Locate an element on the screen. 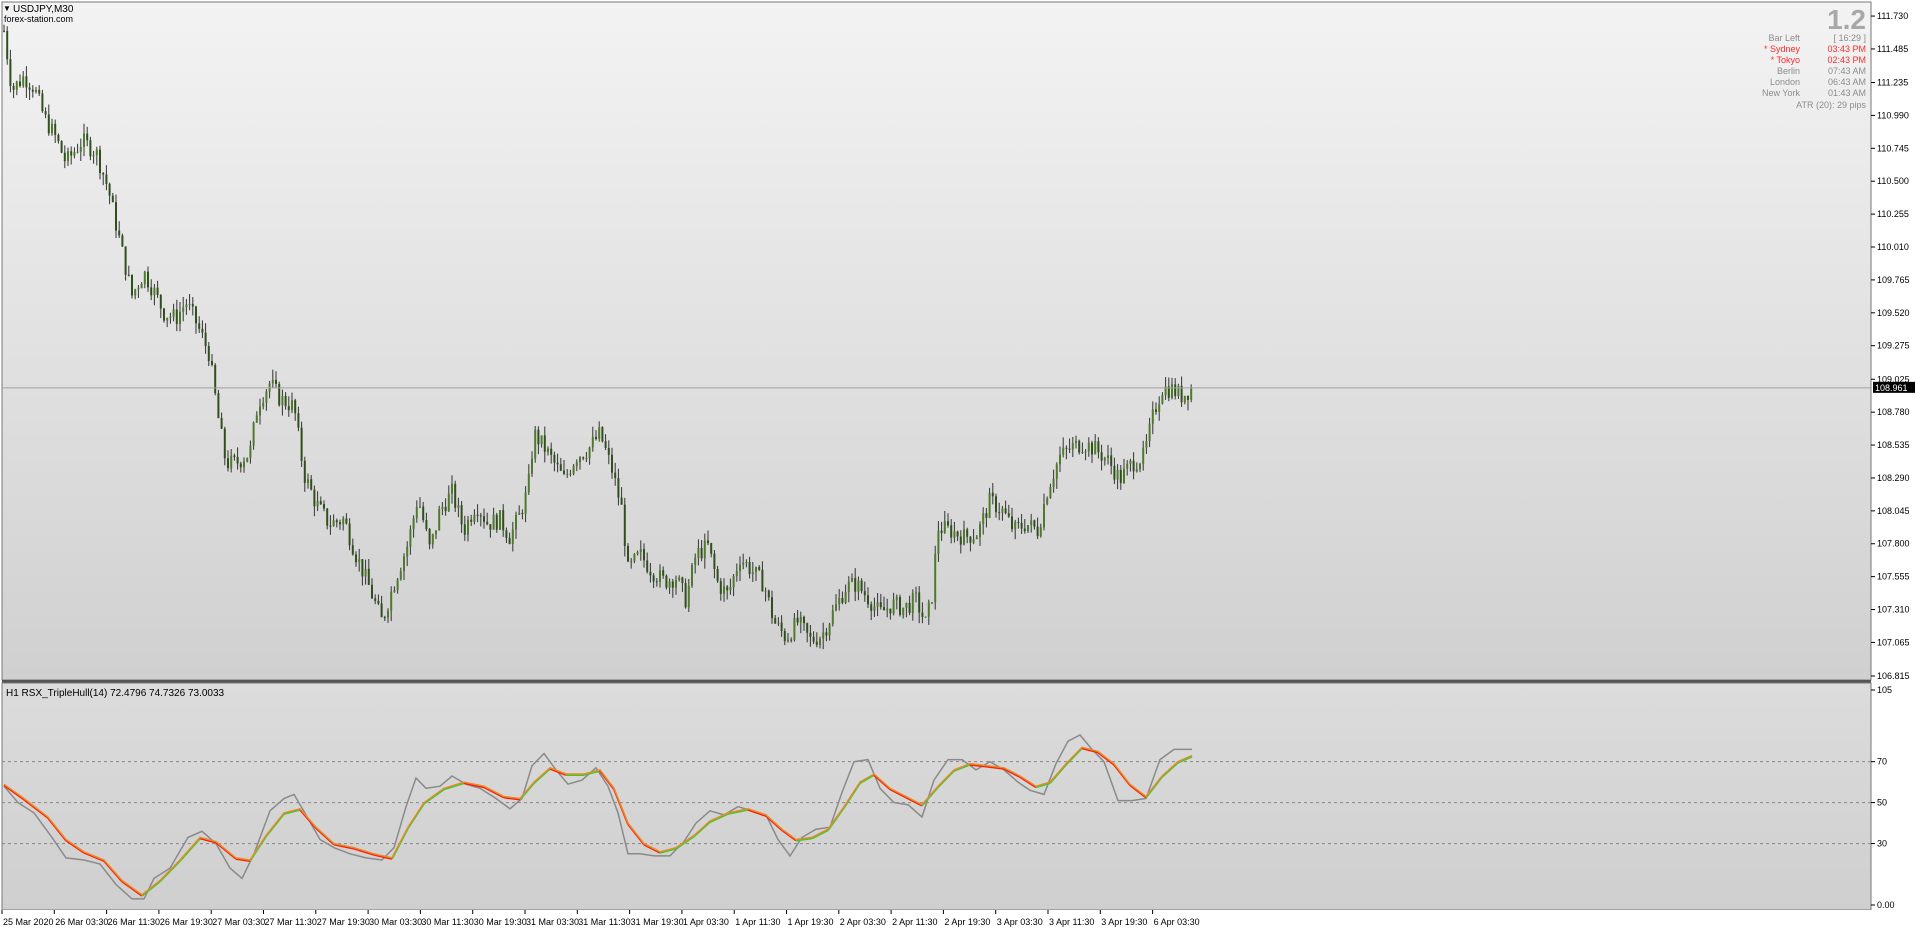 This screenshot has width=1916, height=933. time-tick-label: 30 Mar 11:30 is located at coordinates (447, 922).